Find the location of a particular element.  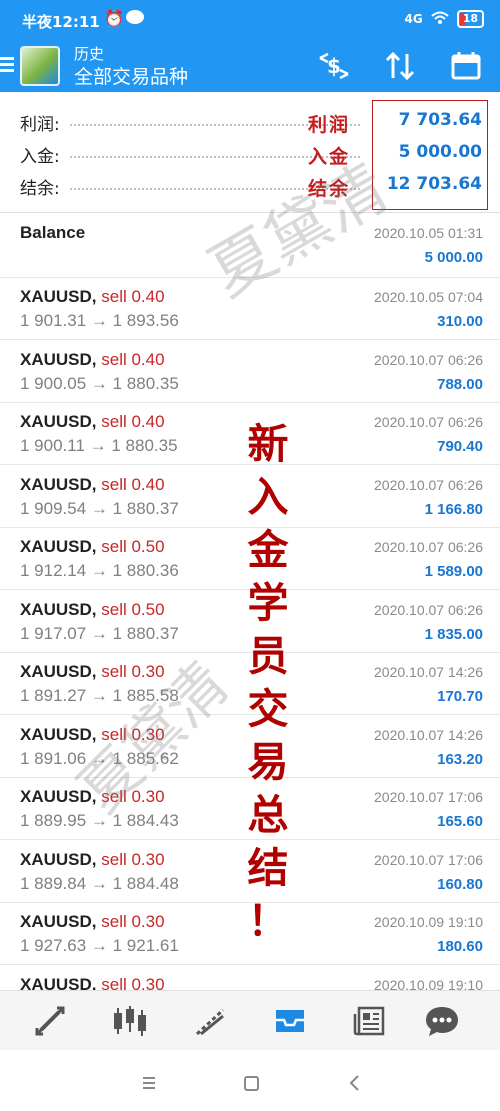

annotation-profit: 利润 is located at coordinates (329, 125).